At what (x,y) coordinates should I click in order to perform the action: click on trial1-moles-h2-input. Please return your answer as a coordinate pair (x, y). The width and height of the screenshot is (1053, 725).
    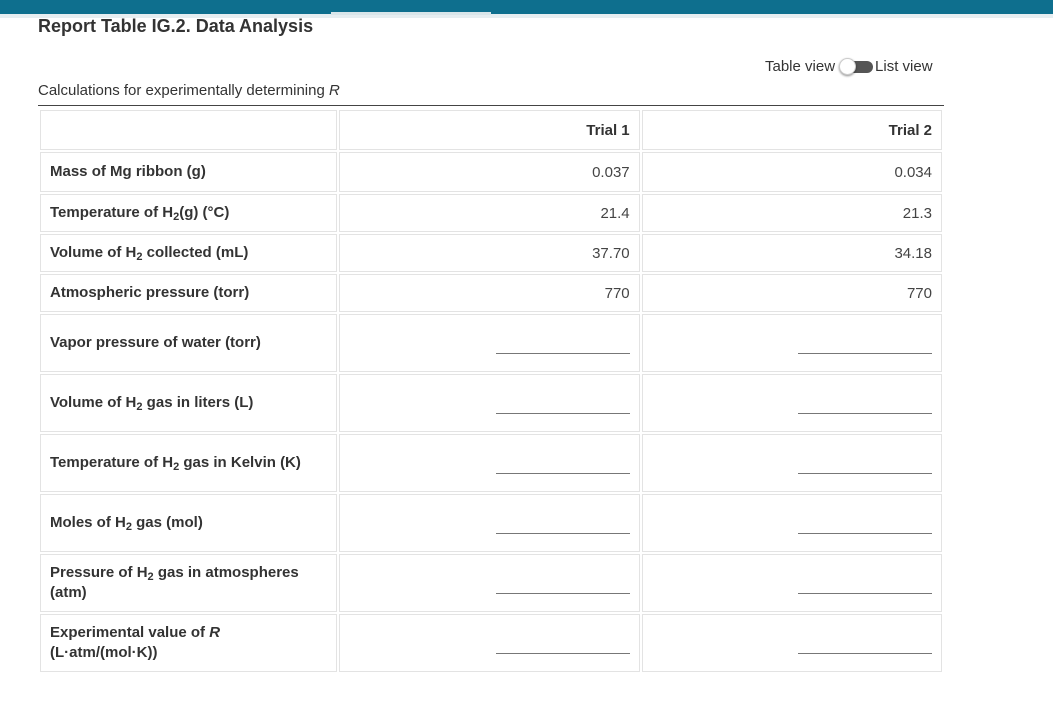
    Looking at the image, I should click on (562, 523).